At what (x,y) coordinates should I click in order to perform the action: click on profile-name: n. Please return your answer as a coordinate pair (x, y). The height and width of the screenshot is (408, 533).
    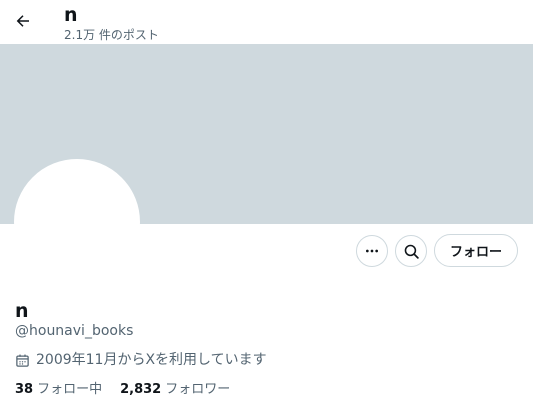
    Looking at the image, I should click on (22, 311).